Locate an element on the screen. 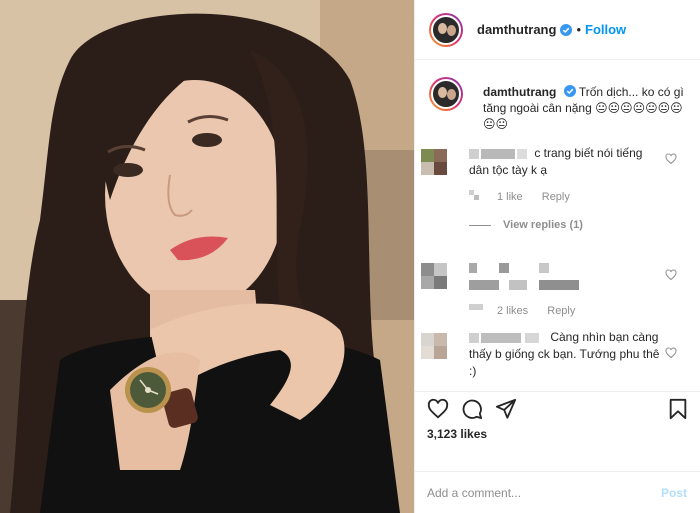 This screenshot has width=700, height=513. comment-likes: 1 like is located at coordinates (510, 197).